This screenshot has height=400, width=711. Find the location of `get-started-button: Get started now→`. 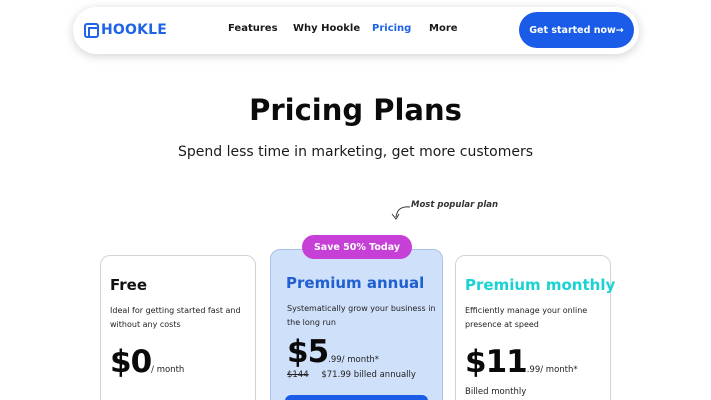

get-started-button: Get started now→ is located at coordinates (576, 30).